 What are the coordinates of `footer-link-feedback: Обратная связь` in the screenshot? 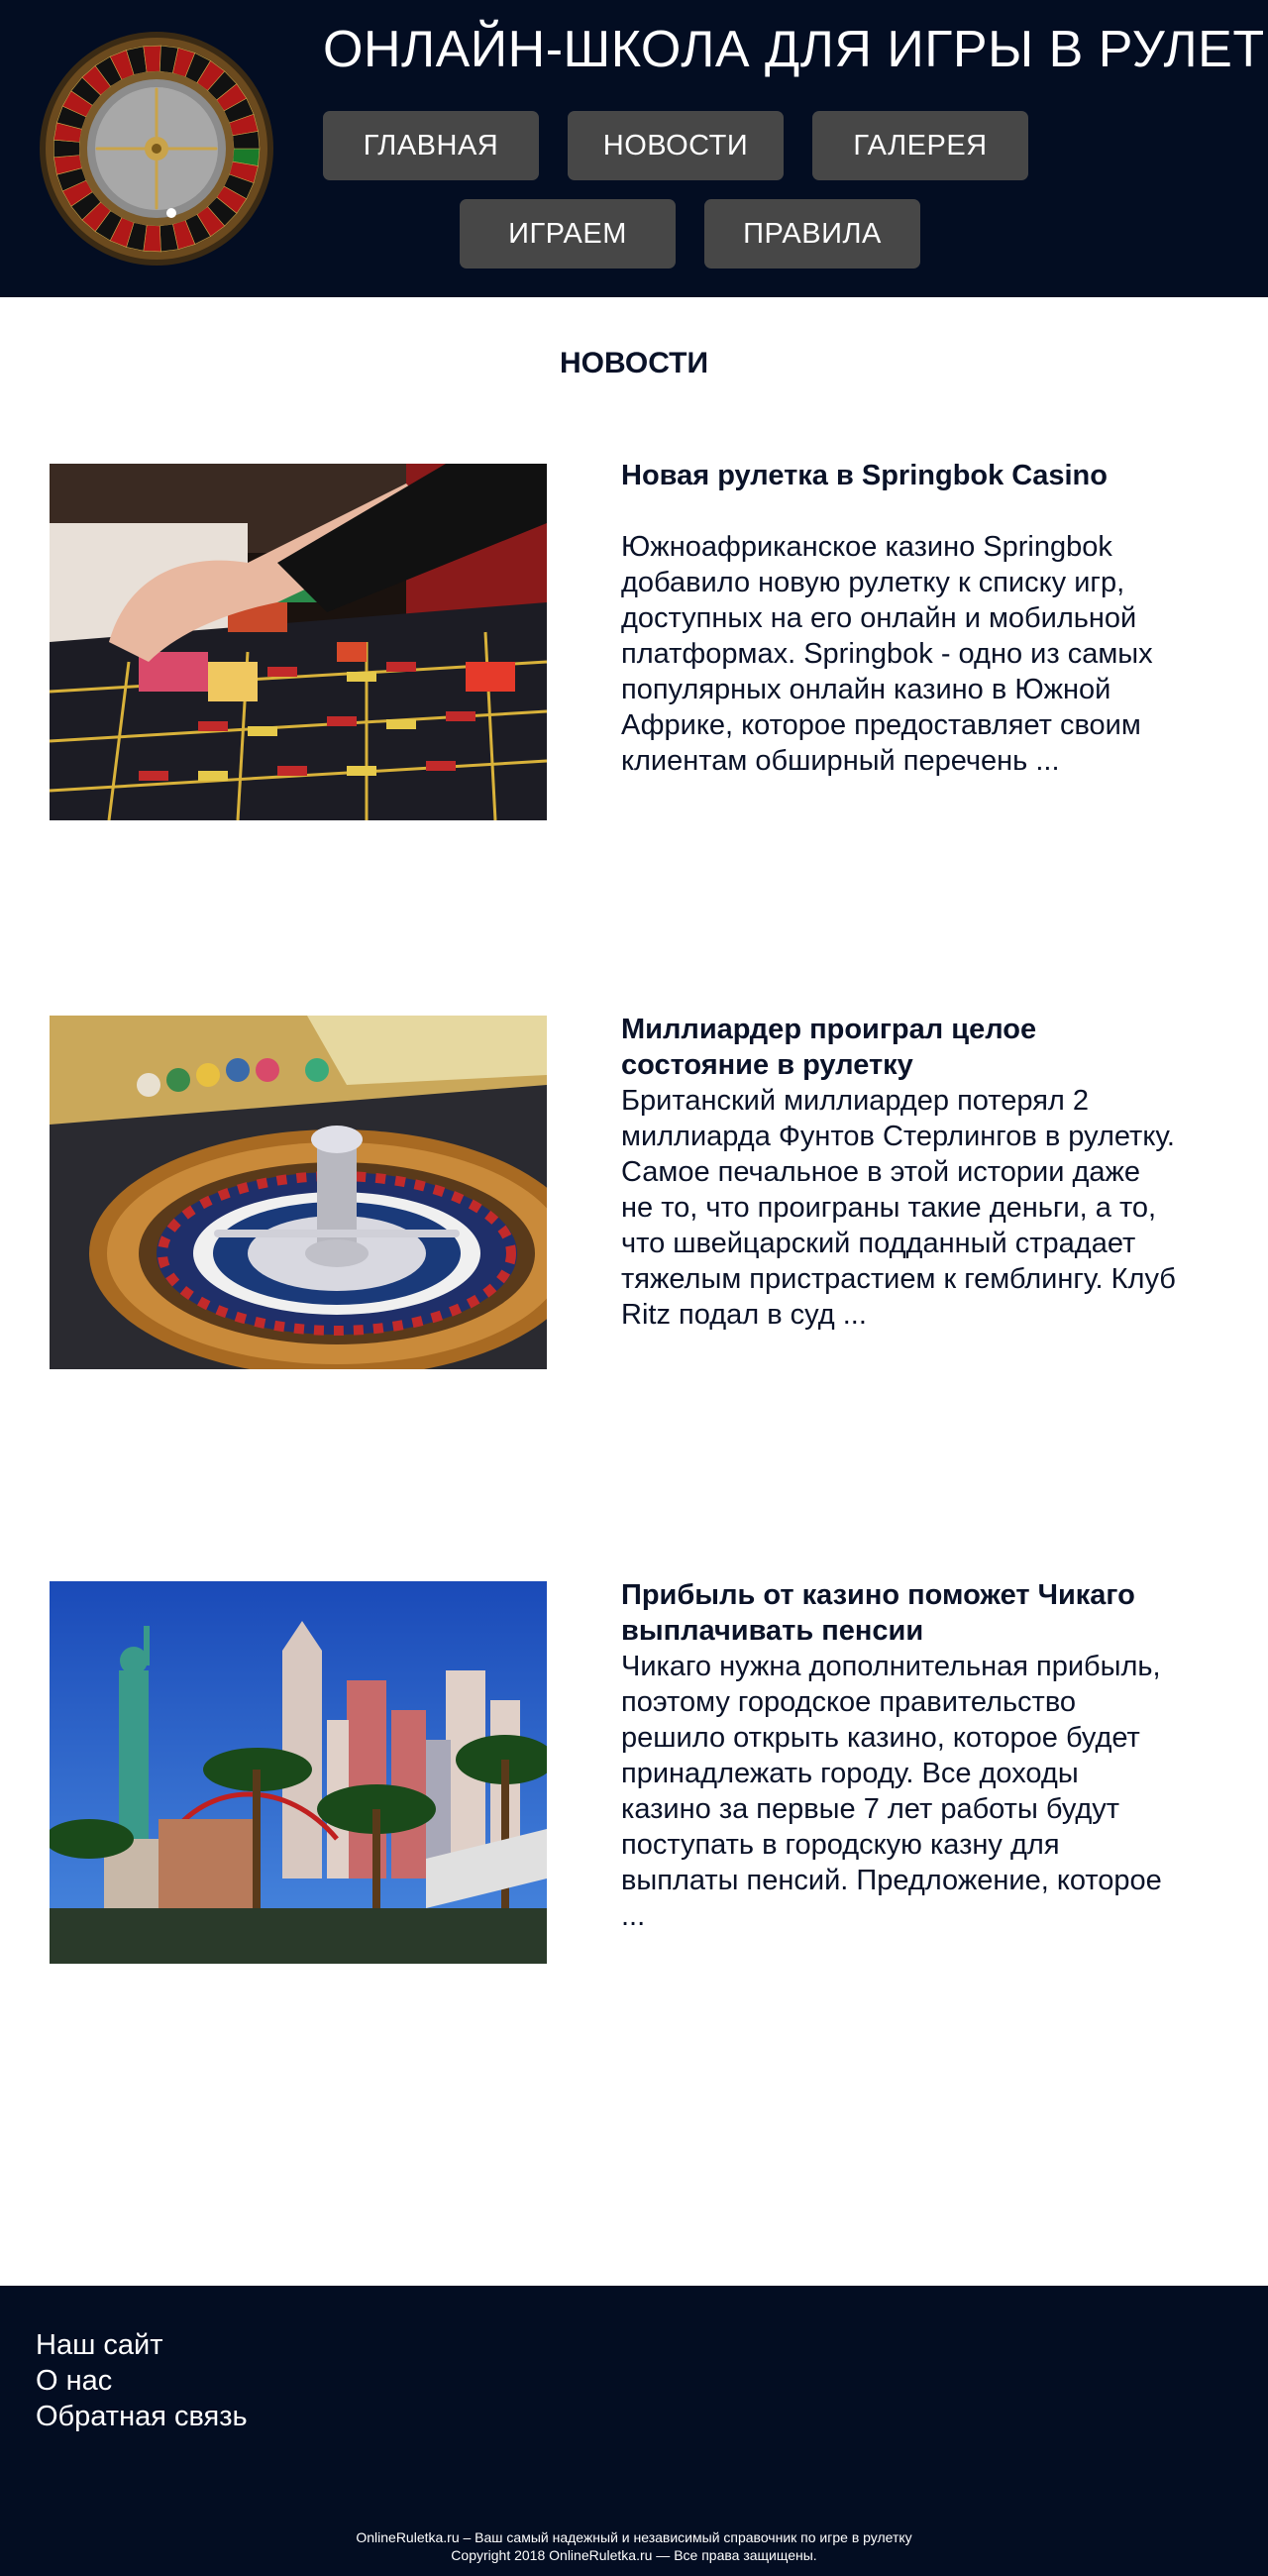 It's located at (142, 2417).